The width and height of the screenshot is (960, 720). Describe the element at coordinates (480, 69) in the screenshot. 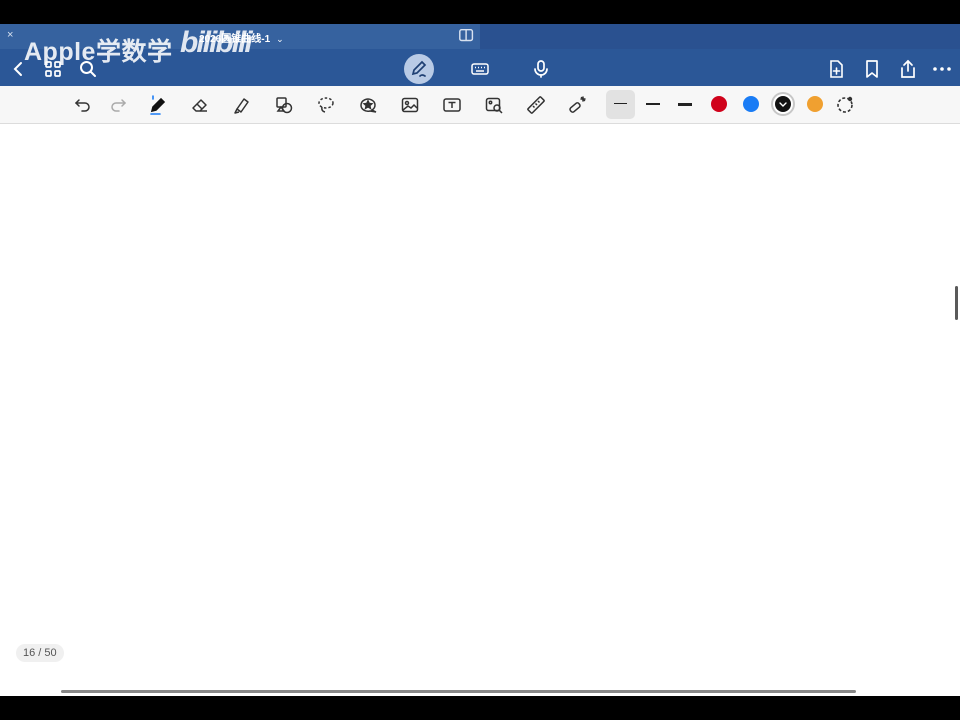

I see `keyboard-icon` at that location.